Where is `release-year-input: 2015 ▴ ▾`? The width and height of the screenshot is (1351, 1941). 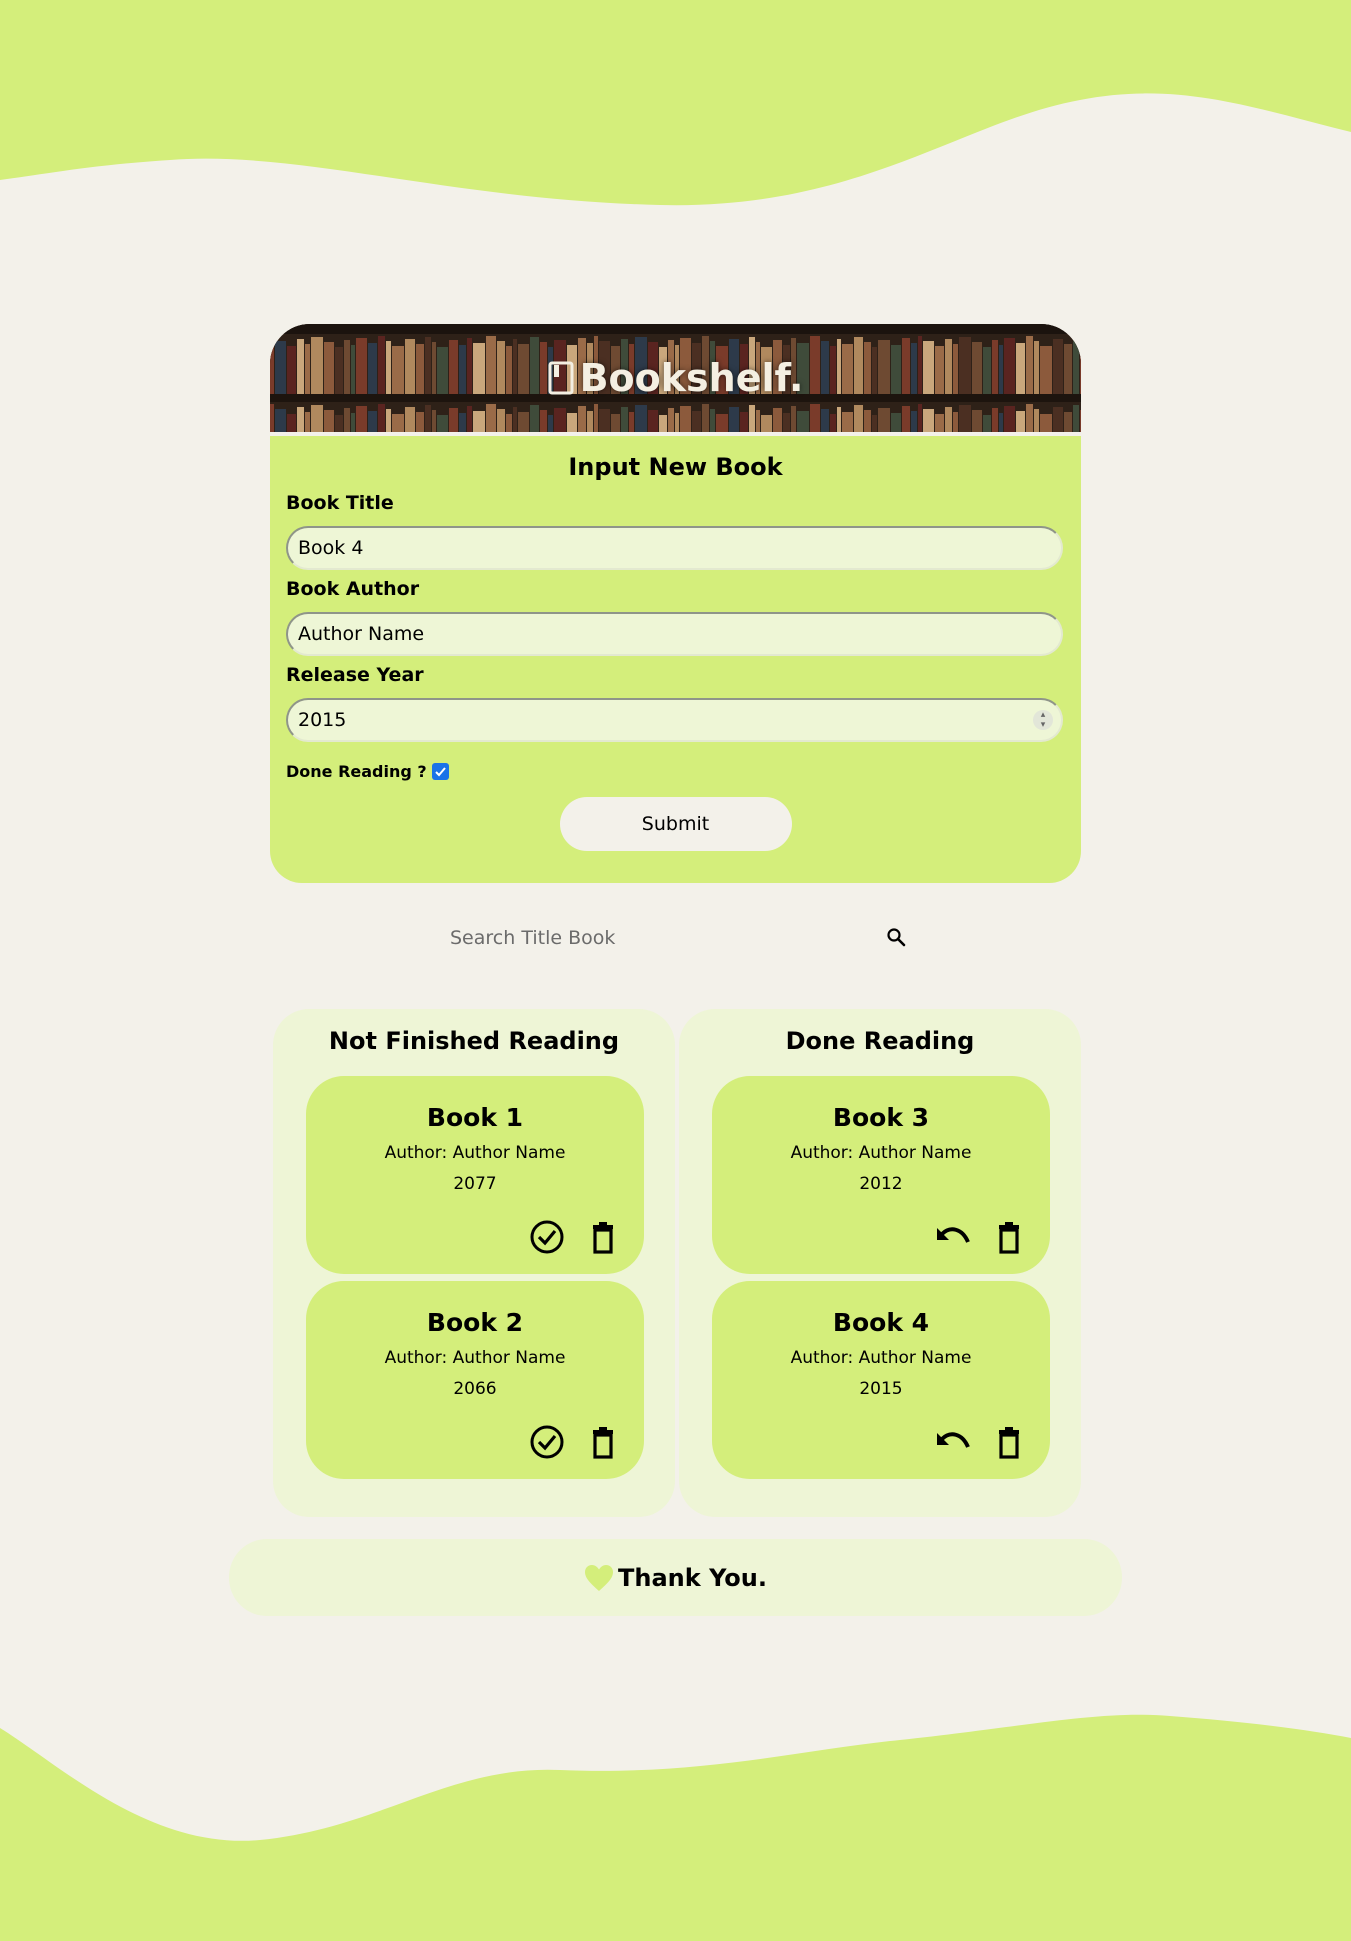 release-year-input: 2015 ▴ ▾ is located at coordinates (674, 720).